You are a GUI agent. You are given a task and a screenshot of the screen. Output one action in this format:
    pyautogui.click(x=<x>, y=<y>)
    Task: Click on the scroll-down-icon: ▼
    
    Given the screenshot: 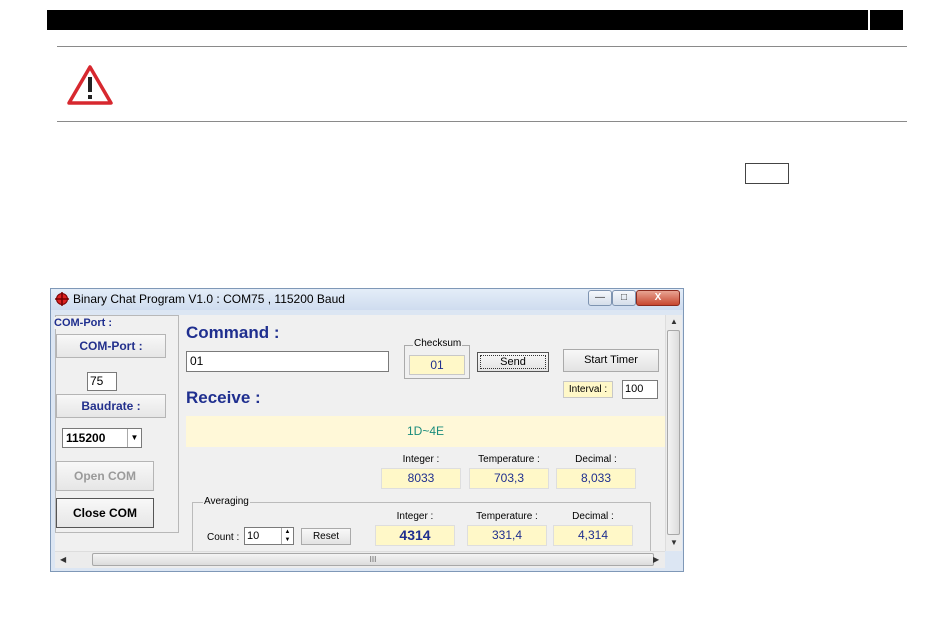 What is the action you would take?
    pyautogui.click(x=674, y=542)
    